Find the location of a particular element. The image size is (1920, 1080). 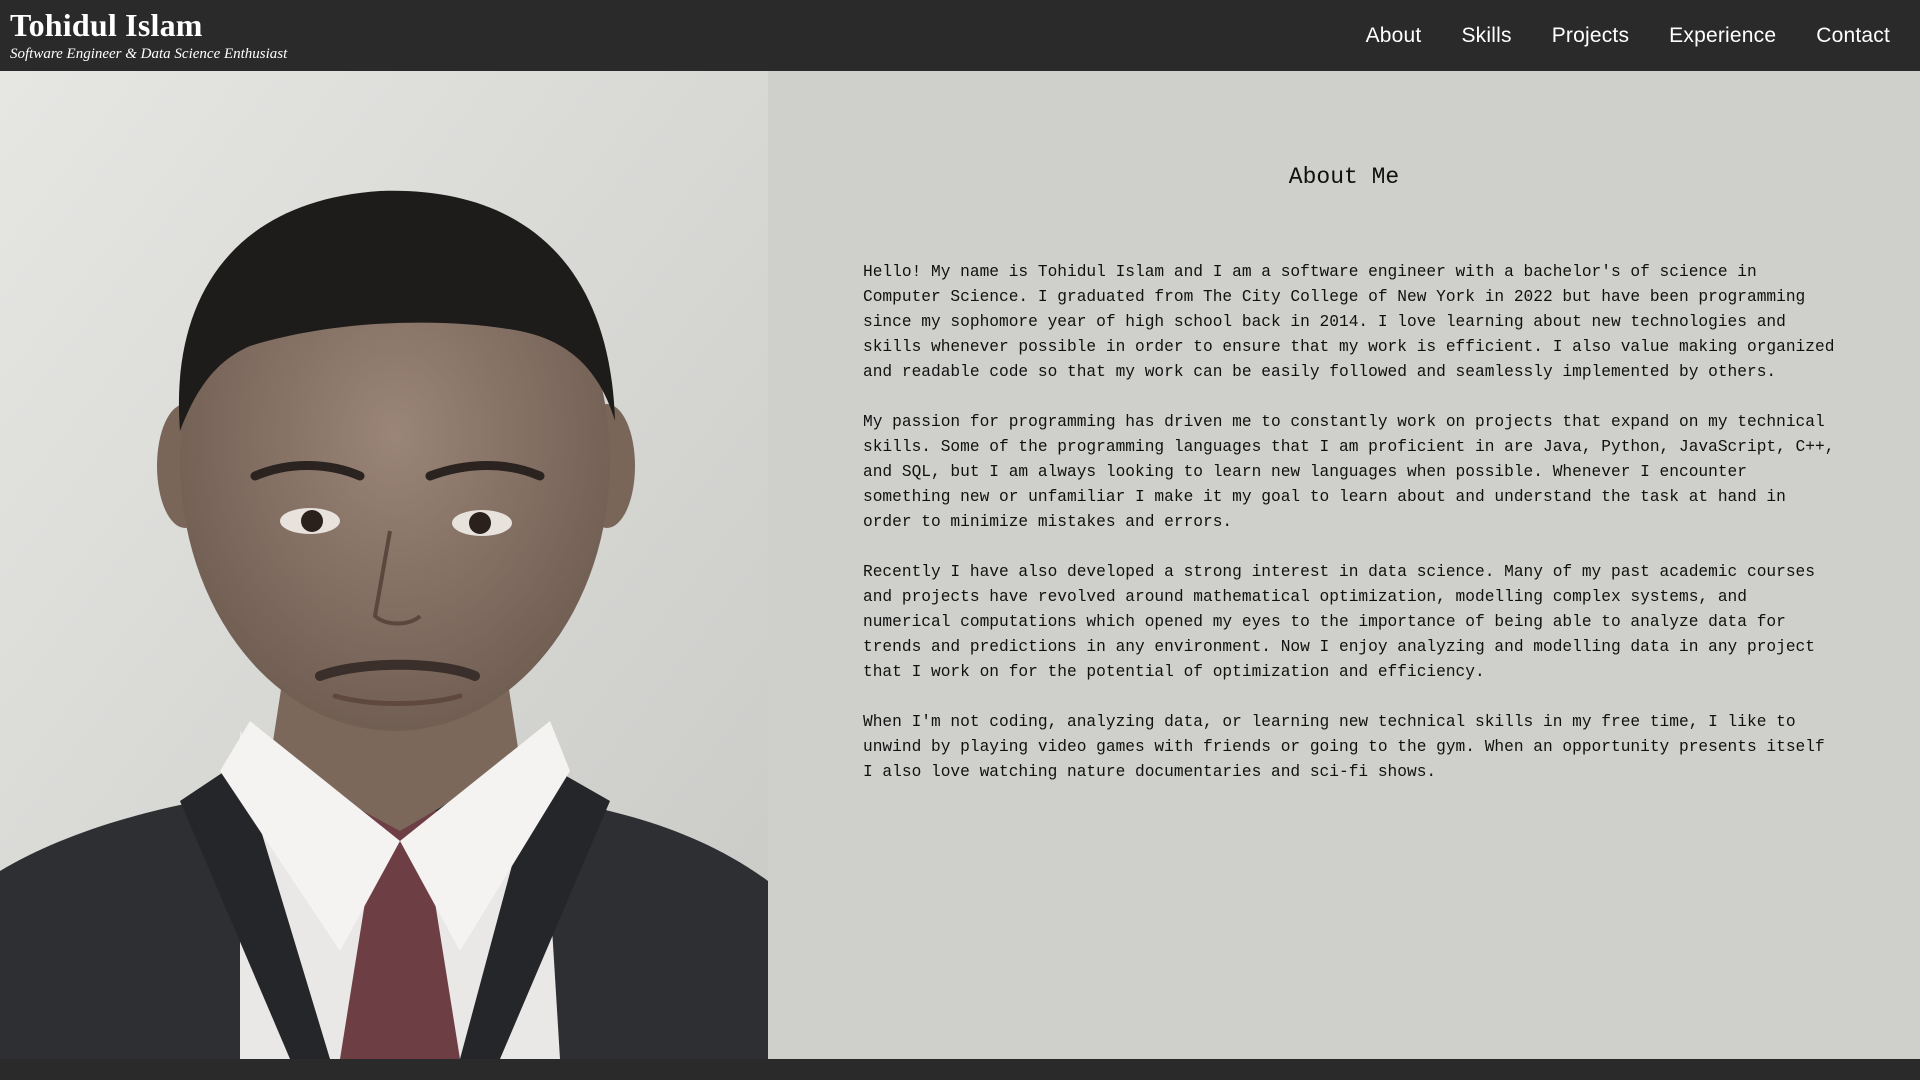

about-title: About Me is located at coordinates (1344, 177).